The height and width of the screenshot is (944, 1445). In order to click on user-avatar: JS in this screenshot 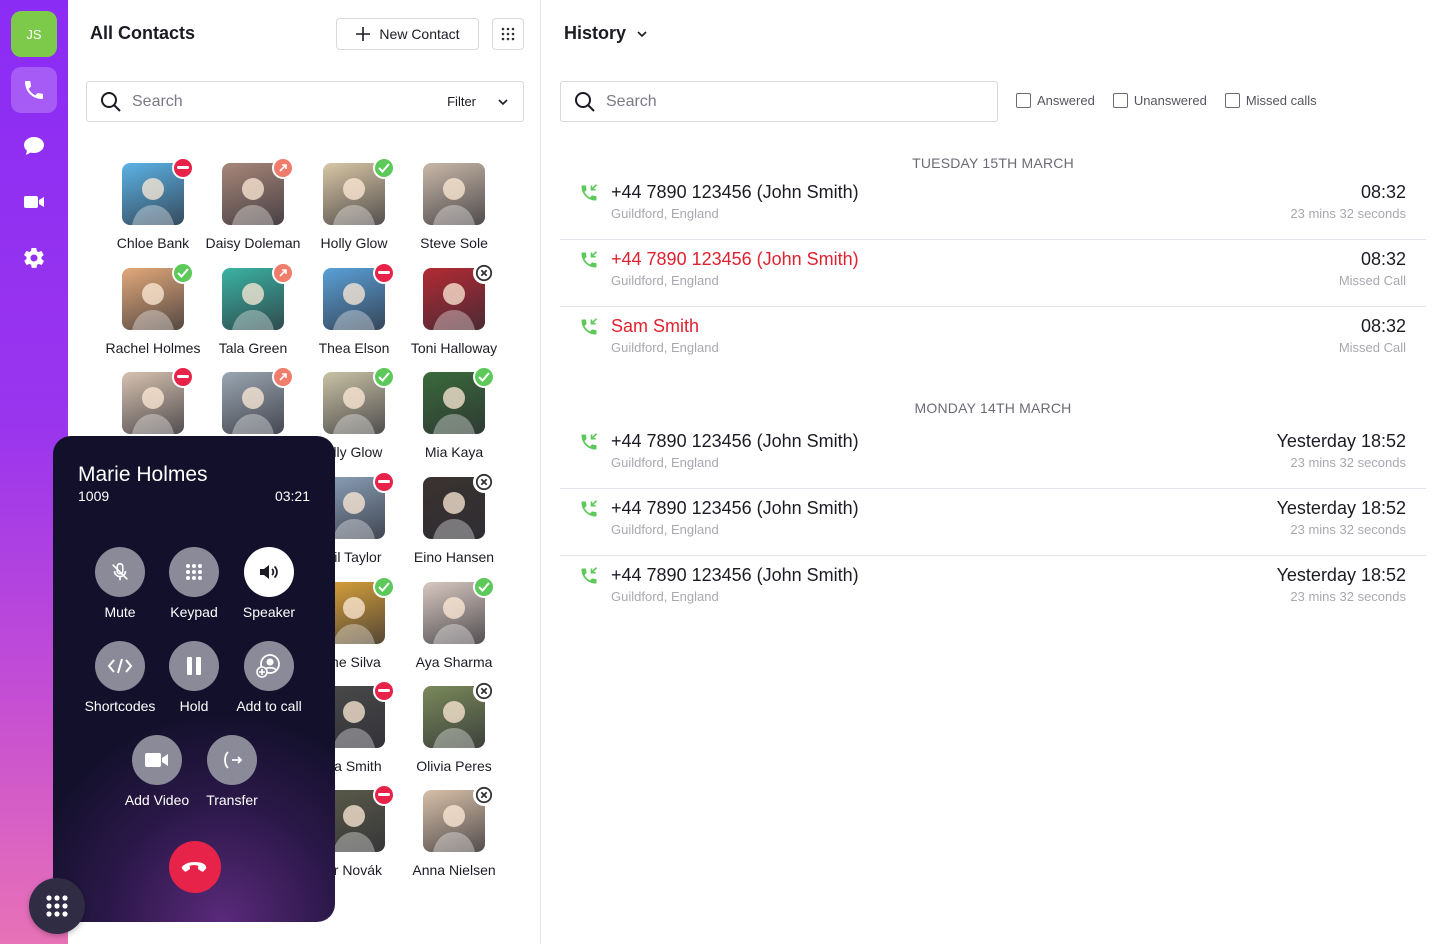, I will do `click(34, 34)`.